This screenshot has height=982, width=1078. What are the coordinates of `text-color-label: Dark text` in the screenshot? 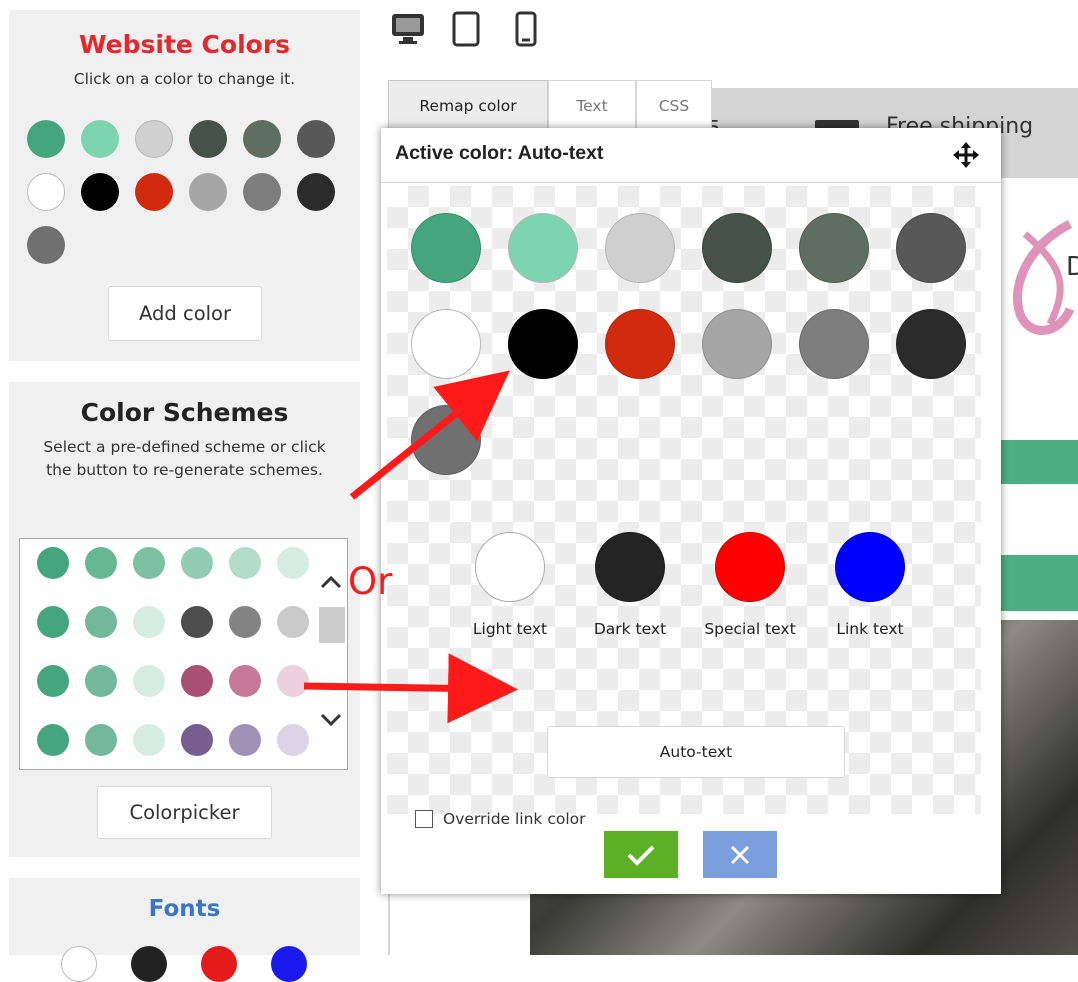 It's located at (630, 629).